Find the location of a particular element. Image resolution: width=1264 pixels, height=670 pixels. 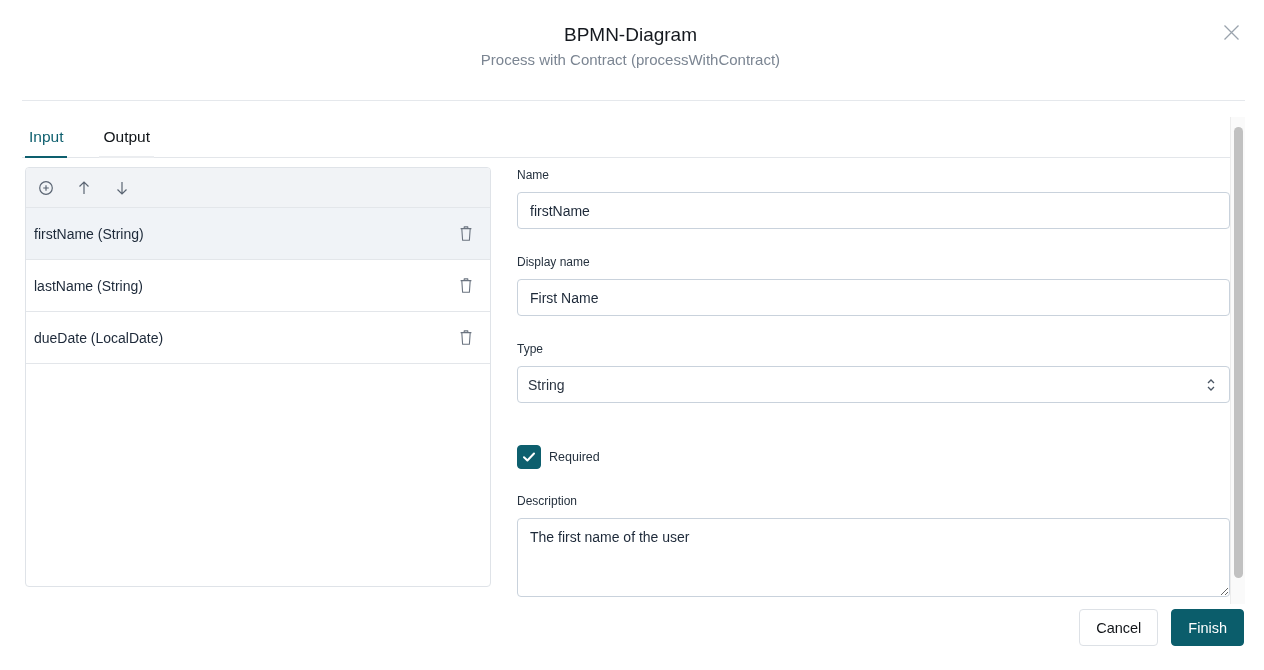

field-label: Description is located at coordinates (548, 501).